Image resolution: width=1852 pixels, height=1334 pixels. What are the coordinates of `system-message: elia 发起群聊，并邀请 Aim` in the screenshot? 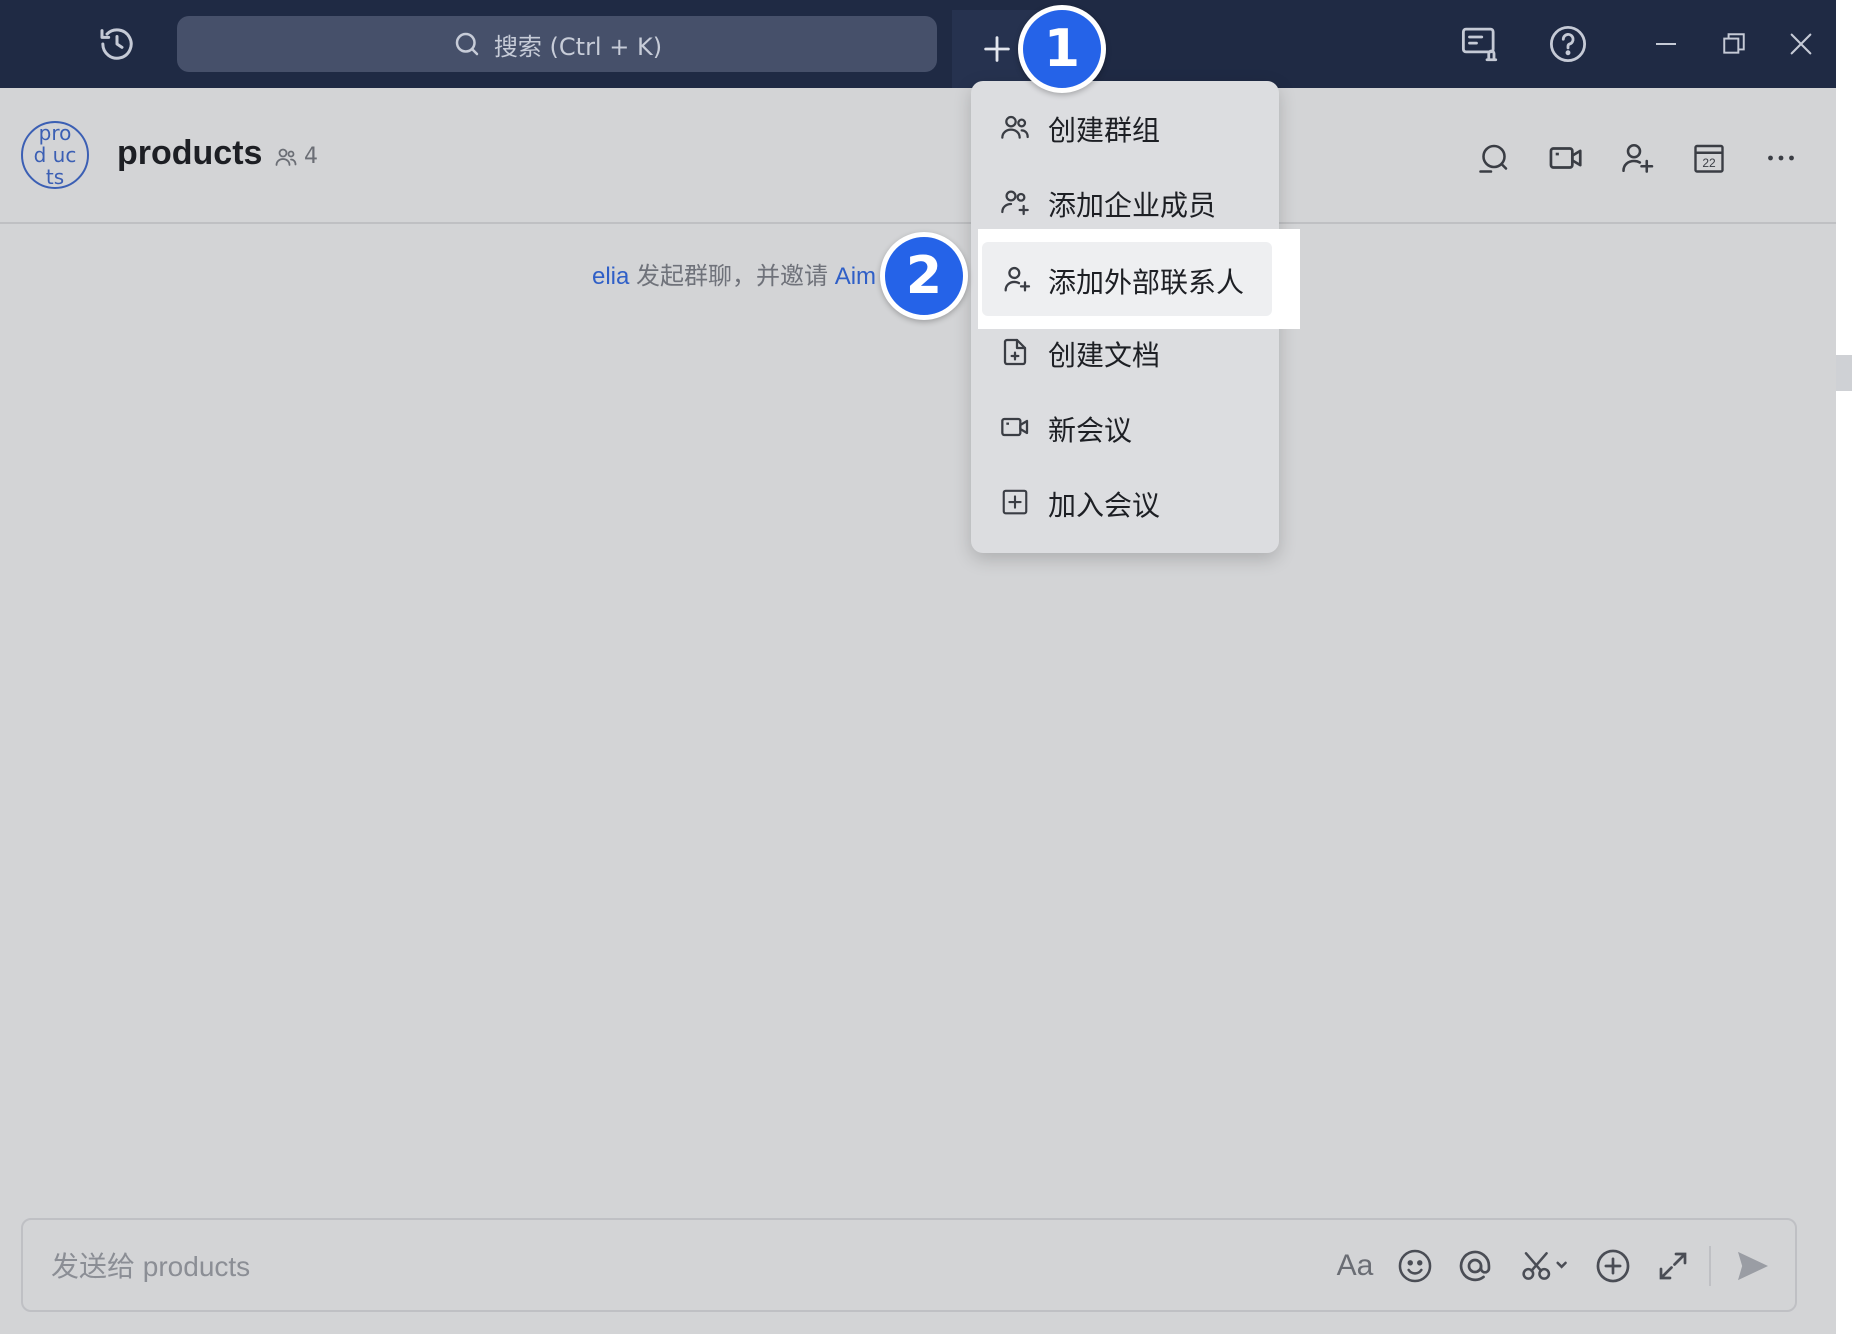 It's located at (734, 273).